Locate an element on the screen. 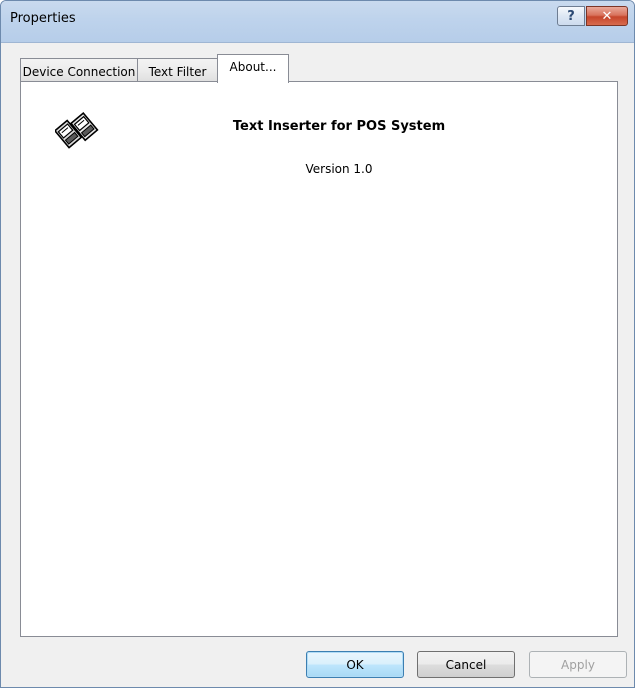 The image size is (635, 688). version-label: Version 1.0 is located at coordinates (339, 169).